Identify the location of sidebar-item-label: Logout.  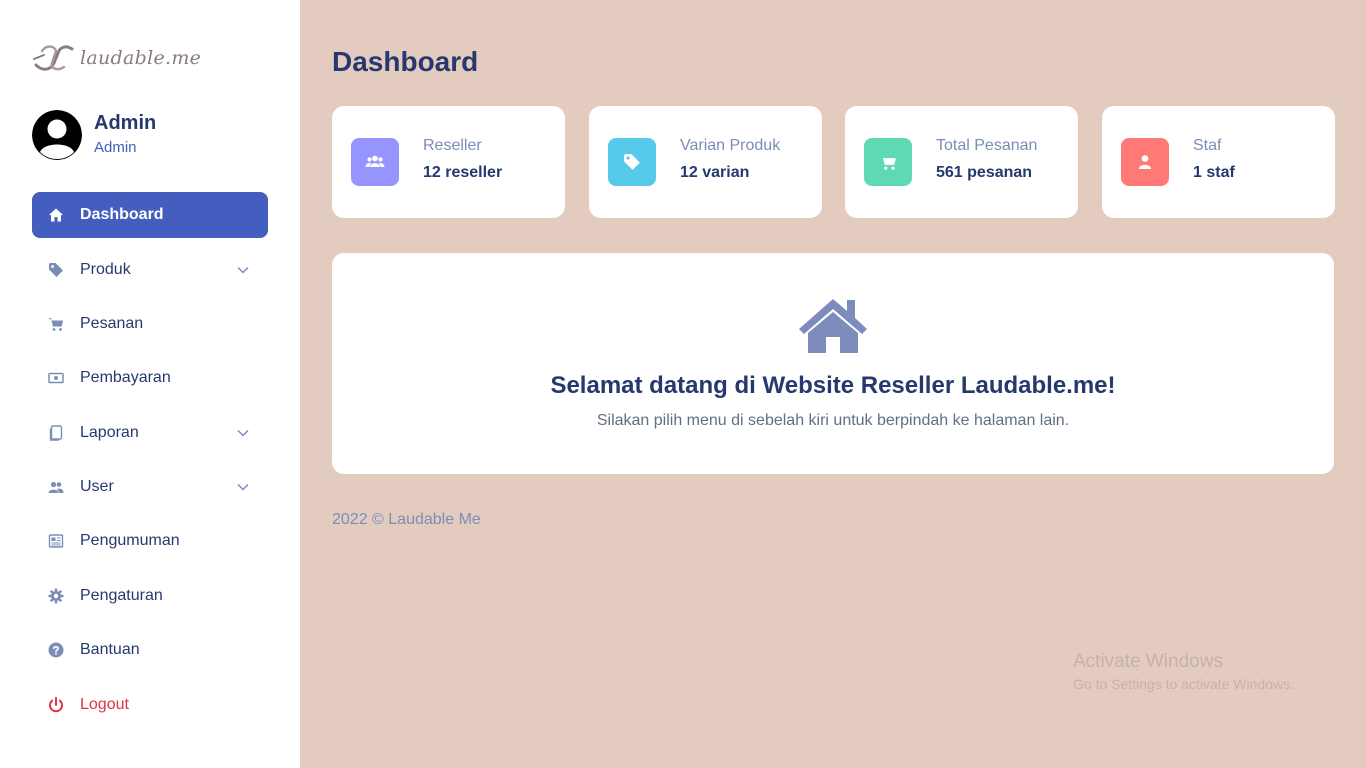
(104, 704).